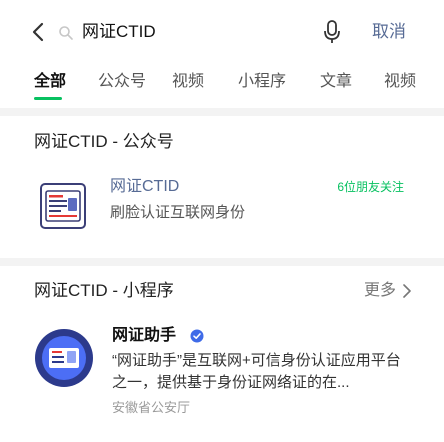 This screenshot has width=444, height=442. Describe the element at coordinates (336, 82) in the screenshot. I see `tab-articles: 文章` at that location.